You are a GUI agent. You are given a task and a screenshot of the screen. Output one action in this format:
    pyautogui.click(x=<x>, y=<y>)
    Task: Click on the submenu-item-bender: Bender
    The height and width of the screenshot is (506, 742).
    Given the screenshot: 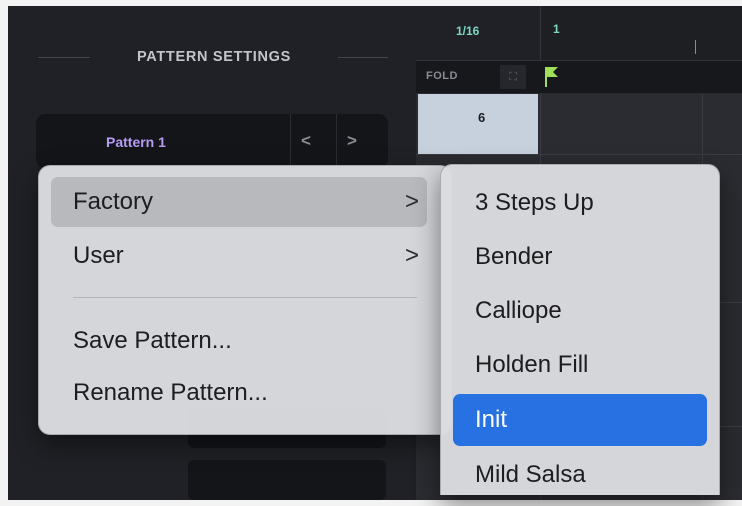 What is the action you would take?
    pyautogui.click(x=580, y=257)
    